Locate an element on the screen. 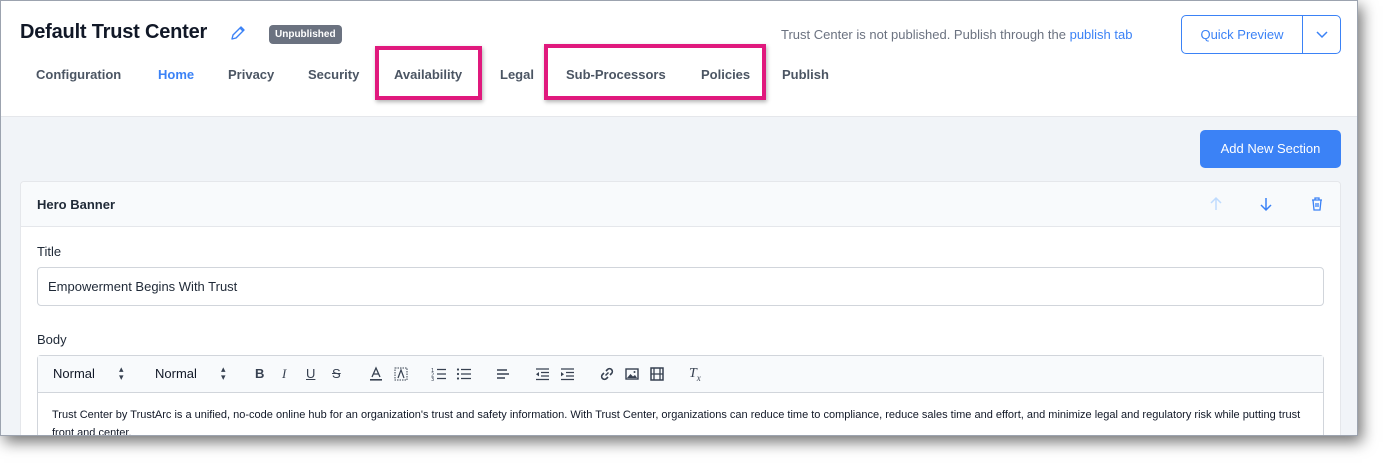  publish-tab-link: publish tab is located at coordinates (1101, 34).